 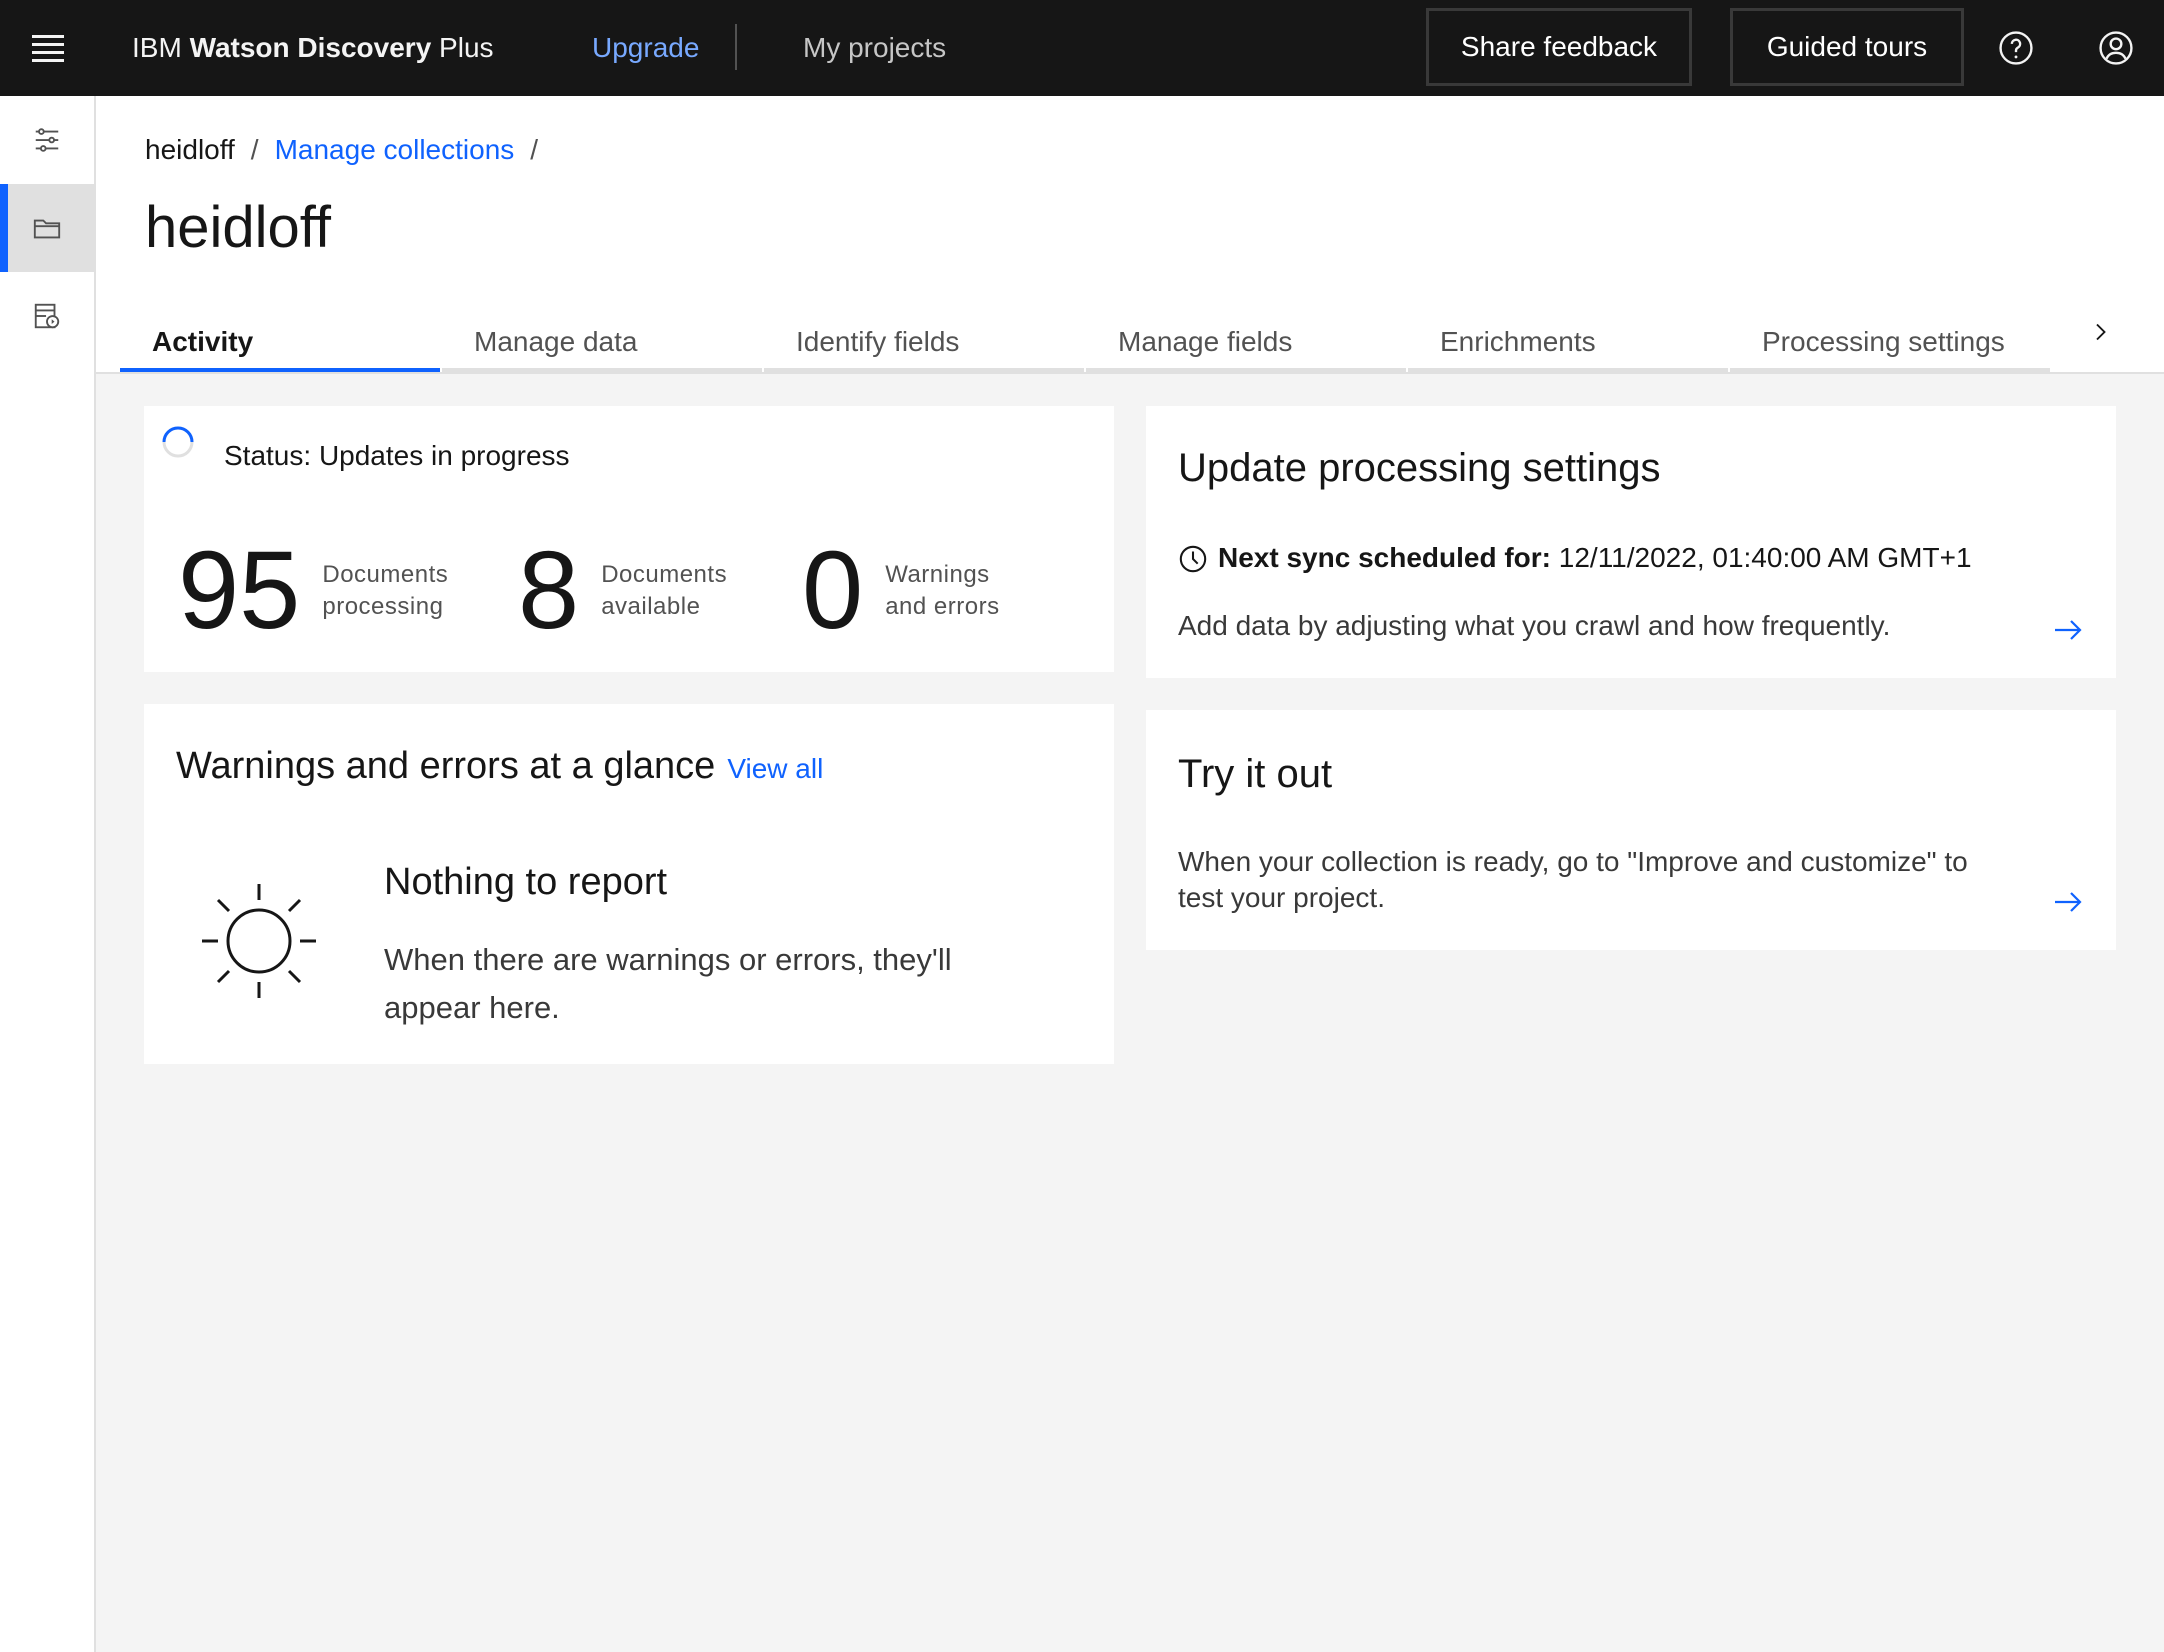 What do you see at coordinates (178, 442) in the screenshot?
I see `loading-spinner-icon` at bounding box center [178, 442].